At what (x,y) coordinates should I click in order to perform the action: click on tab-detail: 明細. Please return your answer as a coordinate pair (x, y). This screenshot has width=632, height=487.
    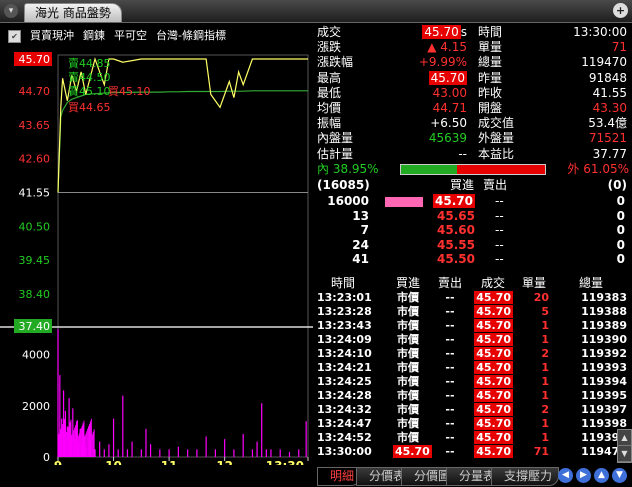
    Looking at the image, I should click on (339, 476).